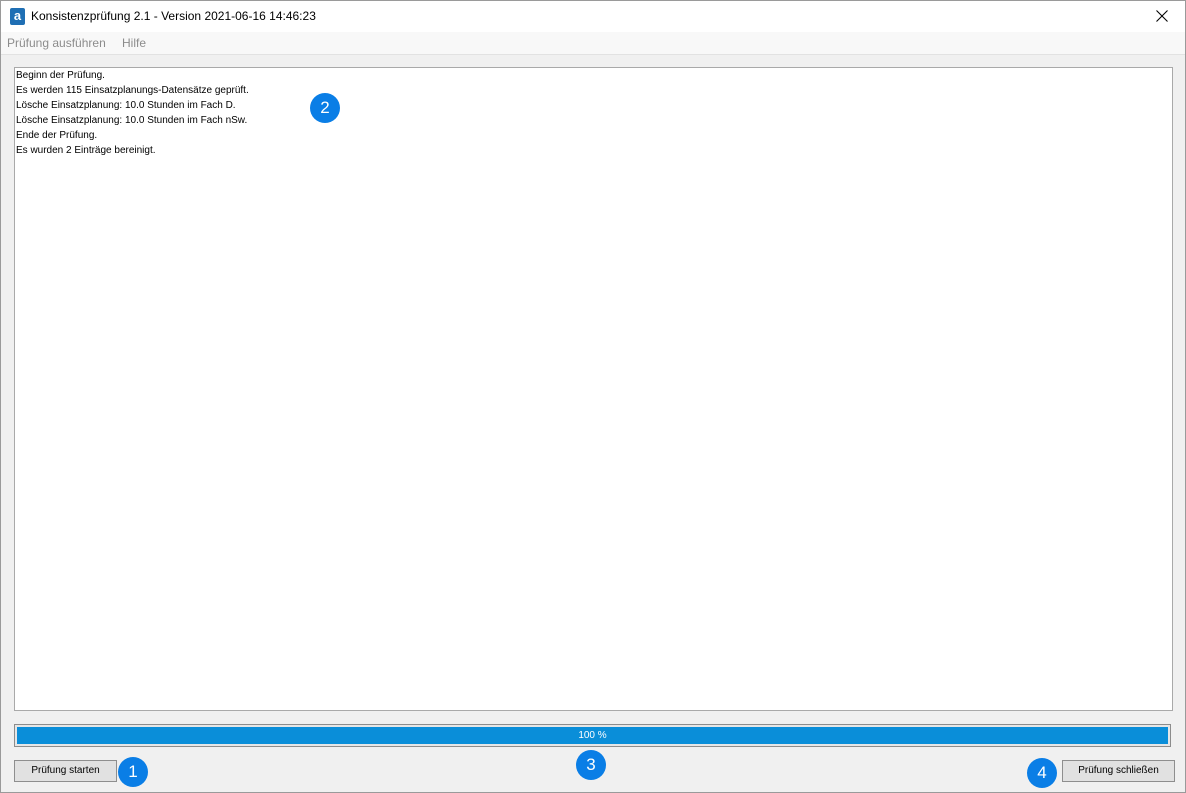  What do you see at coordinates (591, 765) in the screenshot?
I see `callout-badge-3: 3` at bounding box center [591, 765].